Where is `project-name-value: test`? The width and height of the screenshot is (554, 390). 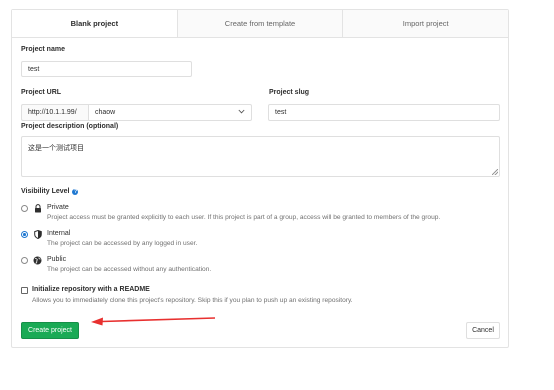 project-name-value: test is located at coordinates (34, 69).